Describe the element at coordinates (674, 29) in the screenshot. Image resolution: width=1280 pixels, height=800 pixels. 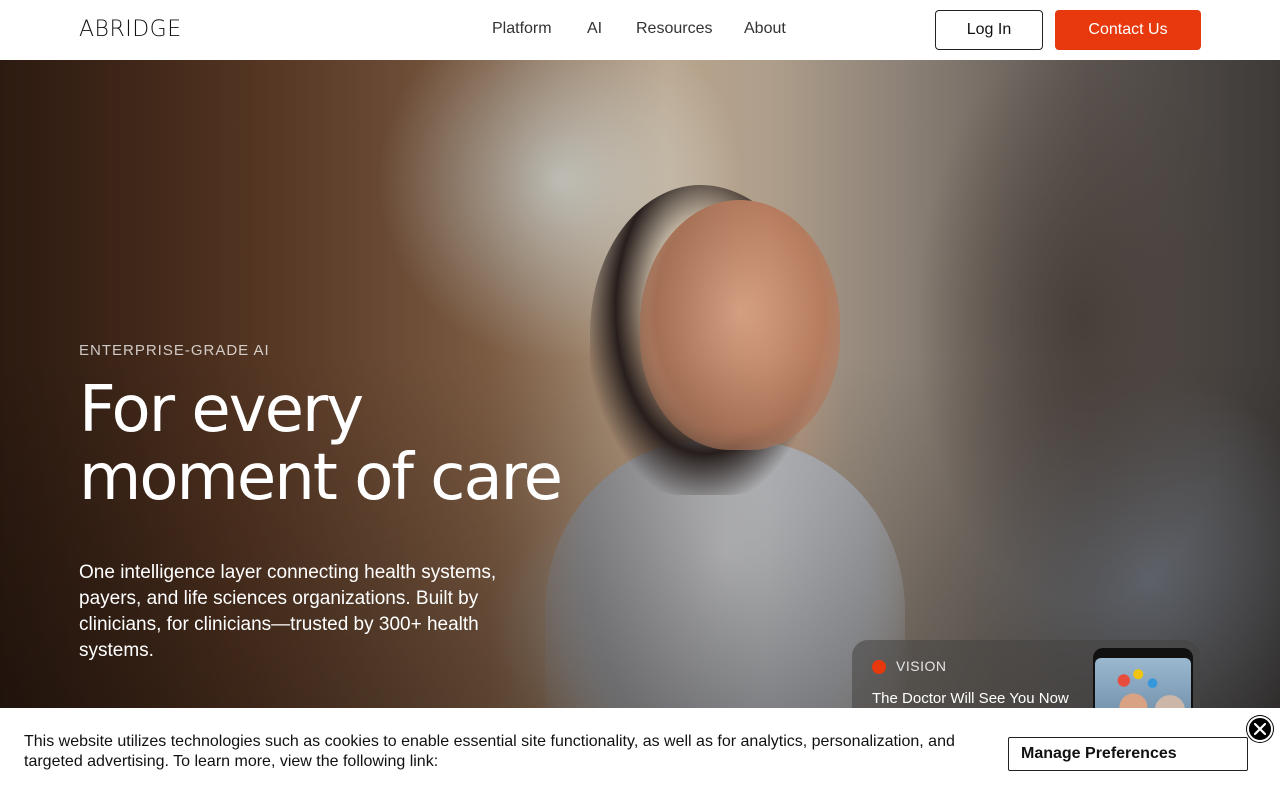
I see `nav-item-resources: Resources` at that location.